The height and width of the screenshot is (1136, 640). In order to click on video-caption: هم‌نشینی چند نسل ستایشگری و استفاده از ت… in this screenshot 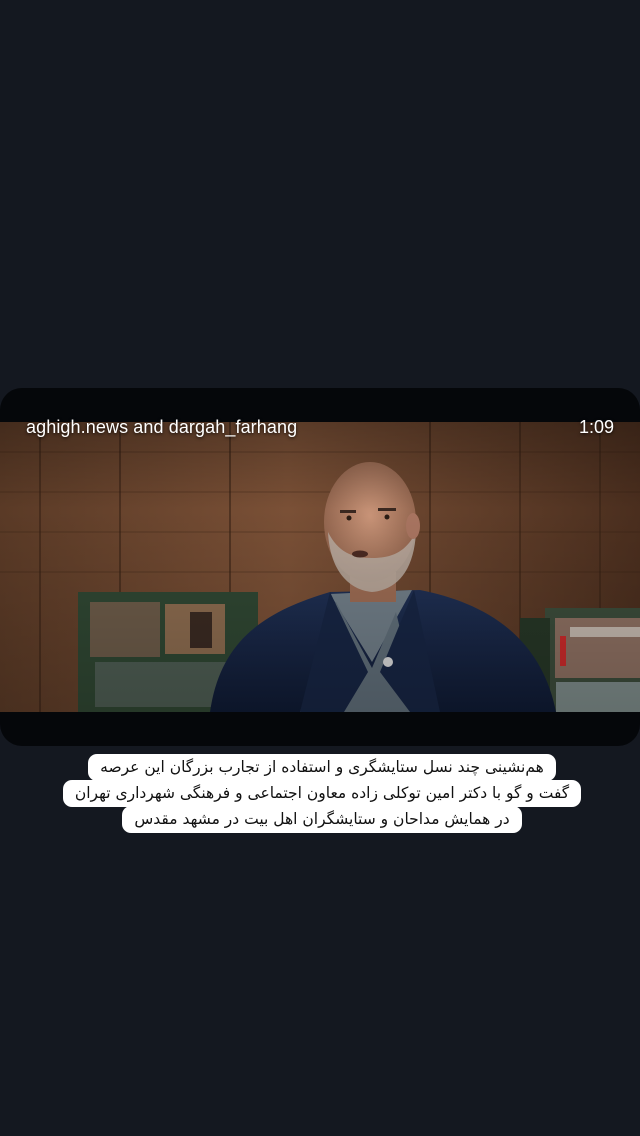, I will do `click(322, 793)`.